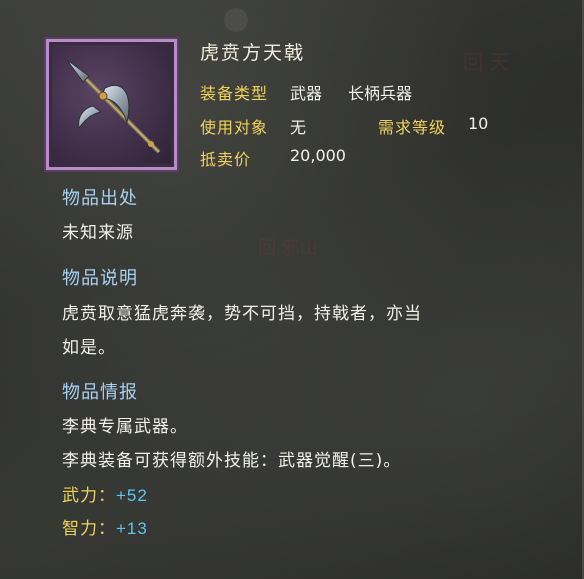 This screenshot has width=584, height=579. What do you see at coordinates (89, 529) in the screenshot?
I see `stat-label: 智力：` at bounding box center [89, 529].